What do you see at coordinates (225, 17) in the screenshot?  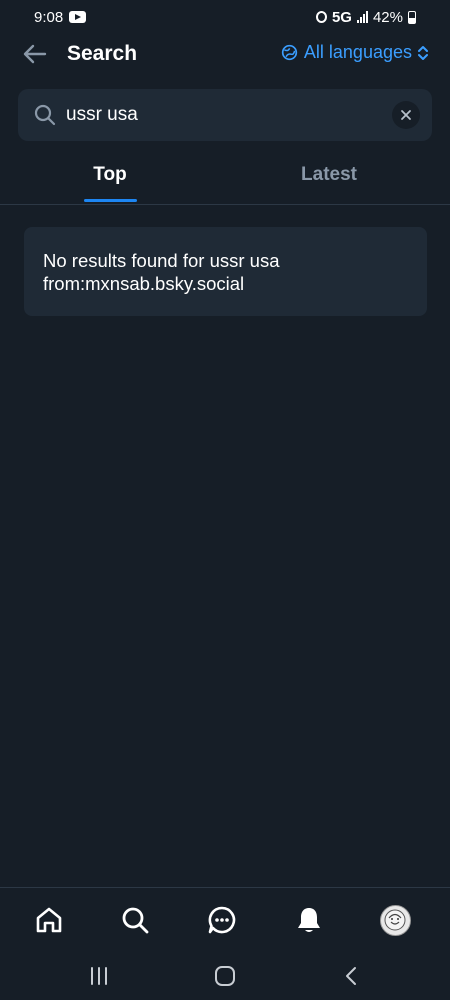 I see `status-bar: 9:08 5G 42%` at bounding box center [225, 17].